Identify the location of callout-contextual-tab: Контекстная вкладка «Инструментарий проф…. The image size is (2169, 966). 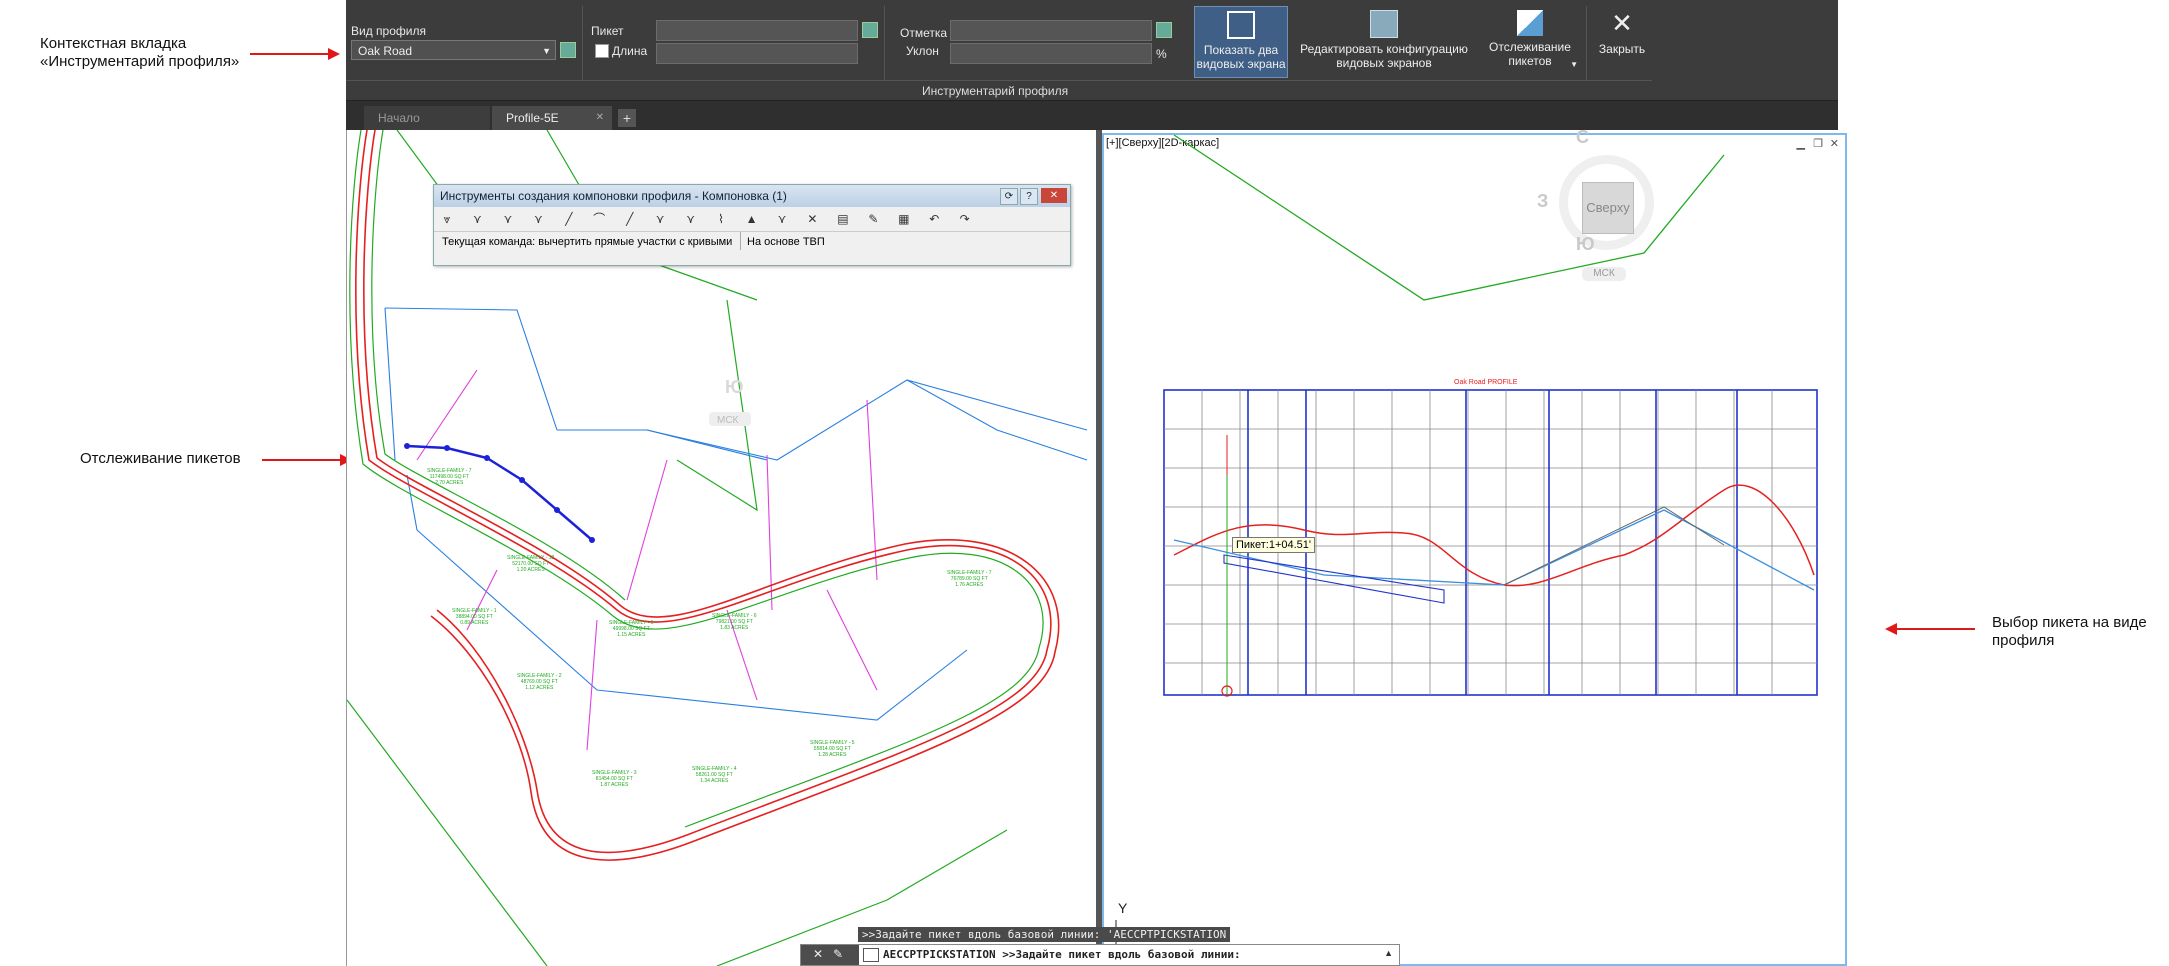
(140, 52).